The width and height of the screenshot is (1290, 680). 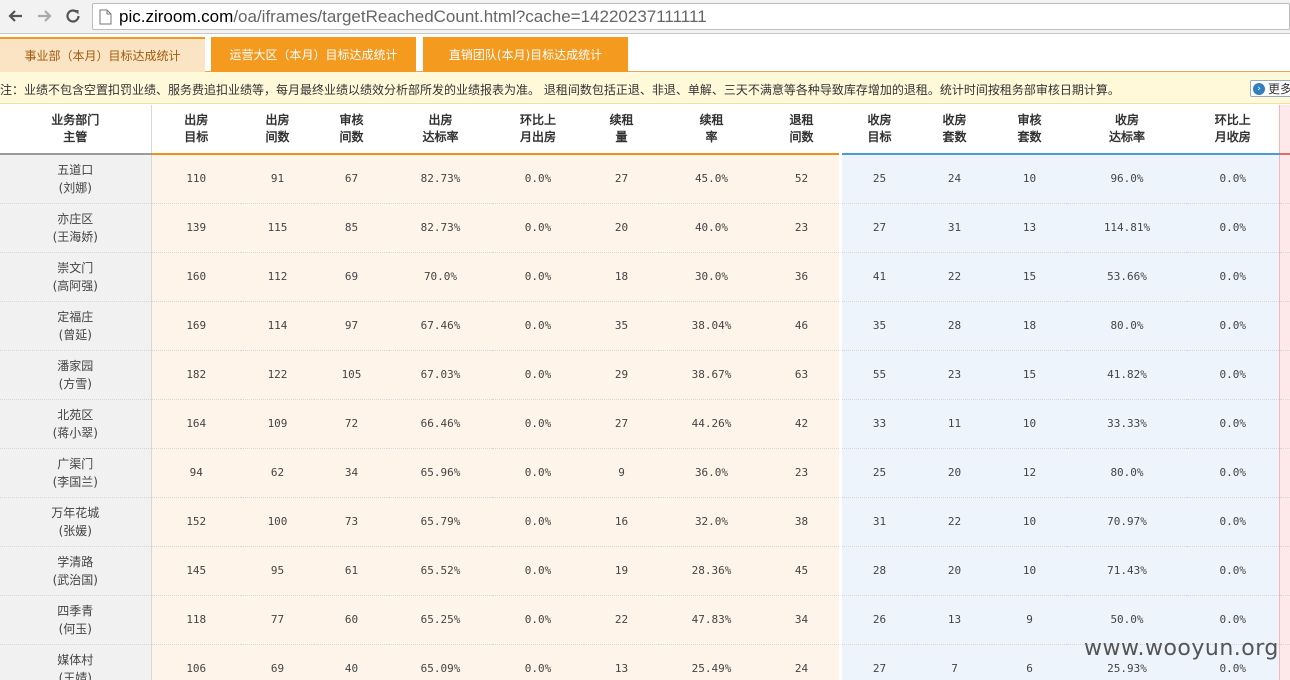 What do you see at coordinates (313, 54) in the screenshot?
I see `tab-region-stats: 运营大区（本月）目标达成统计` at bounding box center [313, 54].